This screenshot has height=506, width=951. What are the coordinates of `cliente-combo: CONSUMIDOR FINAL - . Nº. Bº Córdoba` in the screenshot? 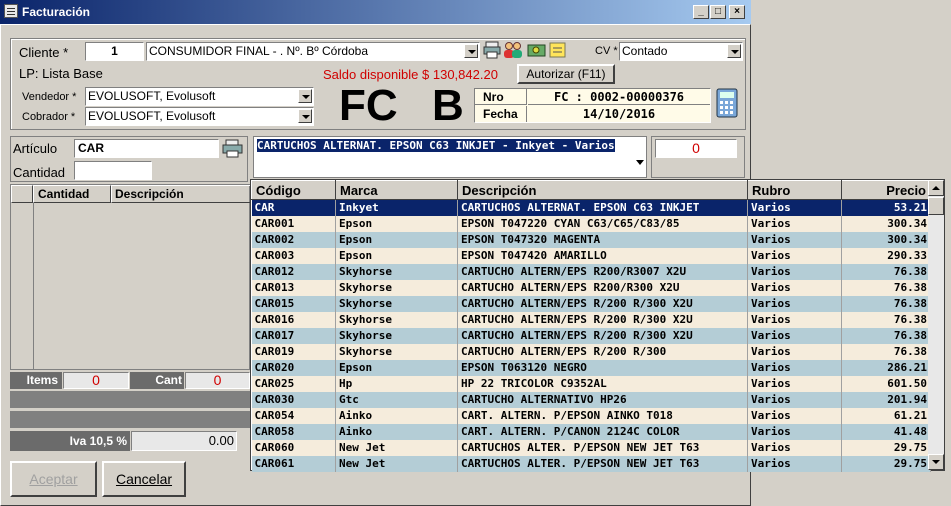 It's located at (313, 51).